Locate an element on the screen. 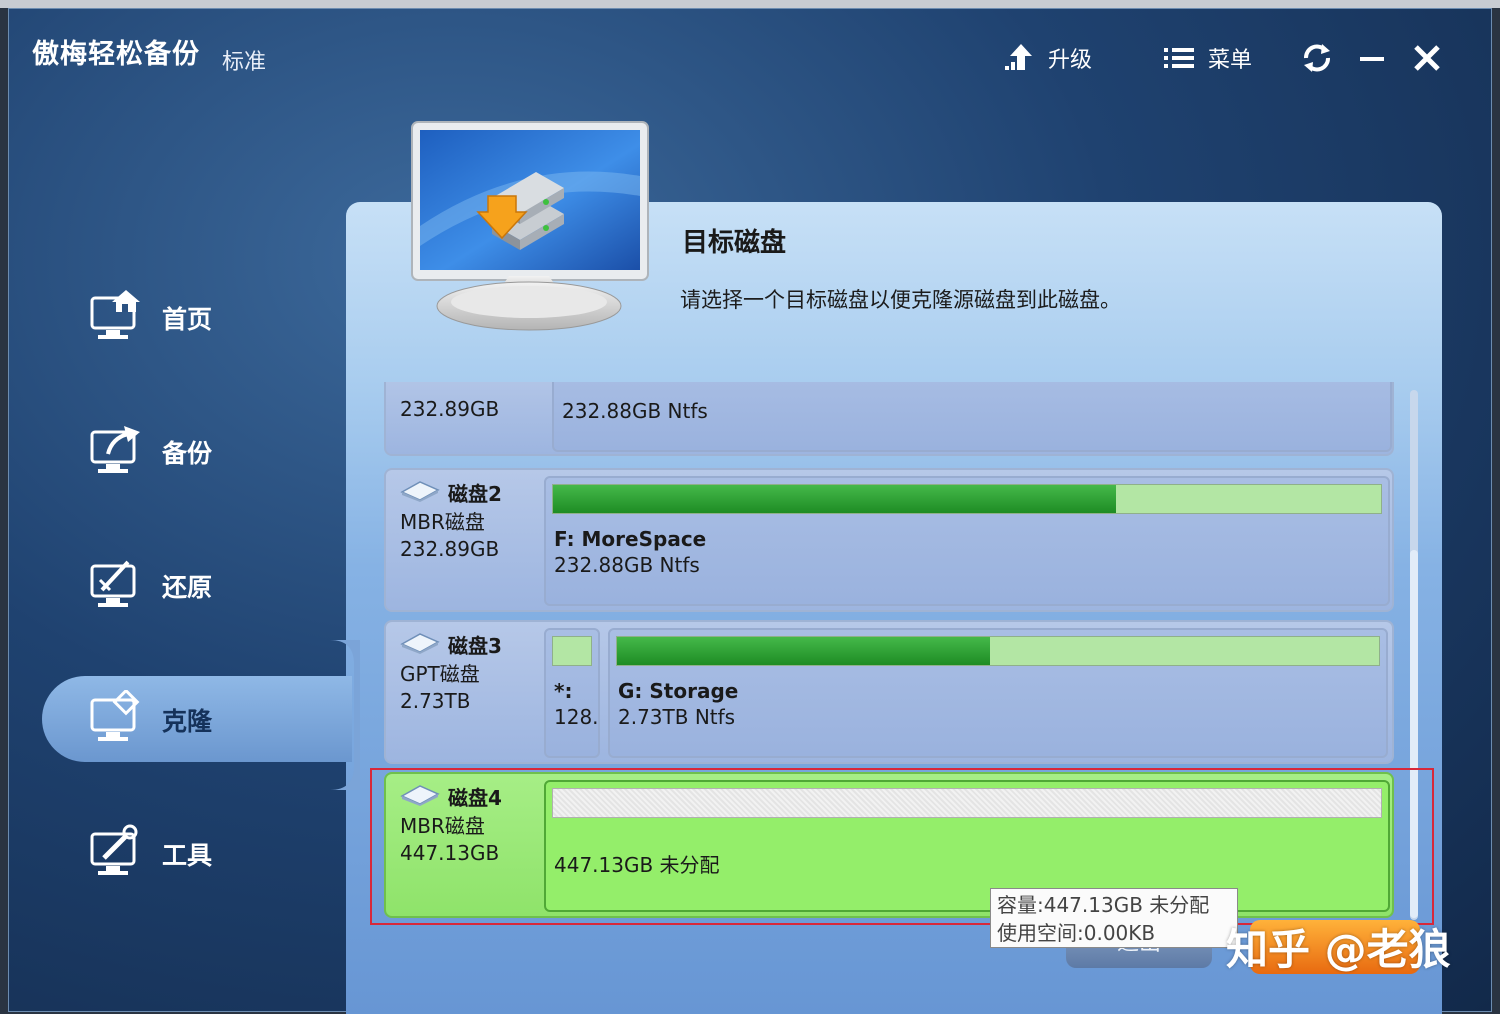  tools-monitor-icon is located at coordinates (116, 852).